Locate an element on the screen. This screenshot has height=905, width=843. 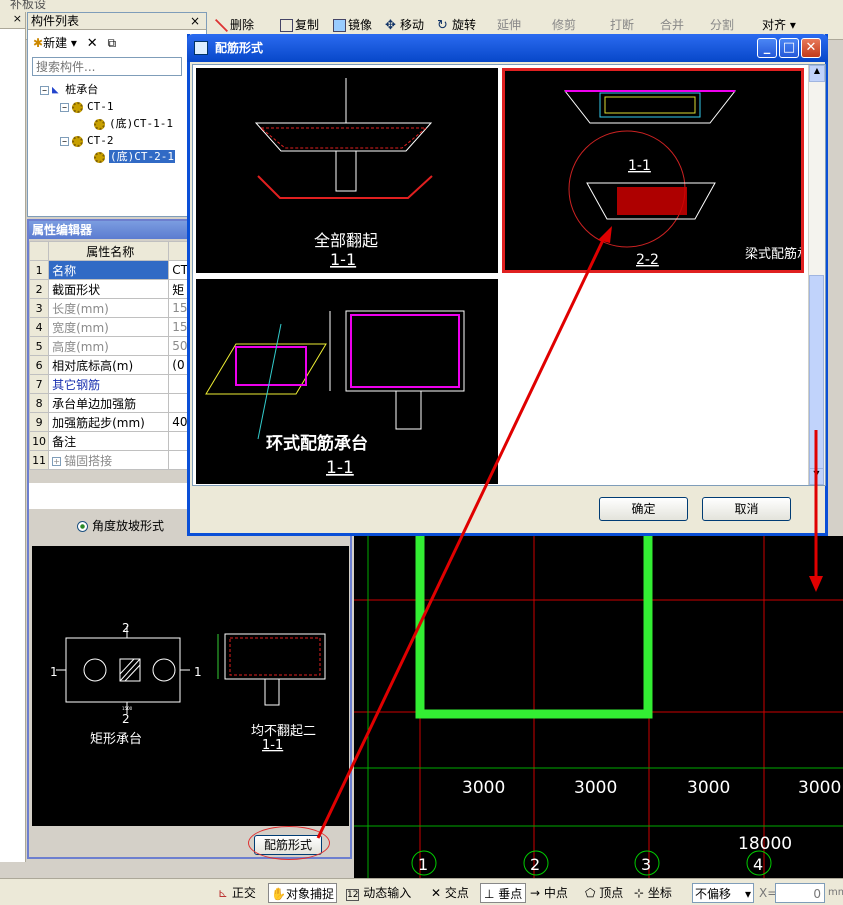
tree-node-ct1-1: (底)CT-1-1 is located at coordinates (133, 124).